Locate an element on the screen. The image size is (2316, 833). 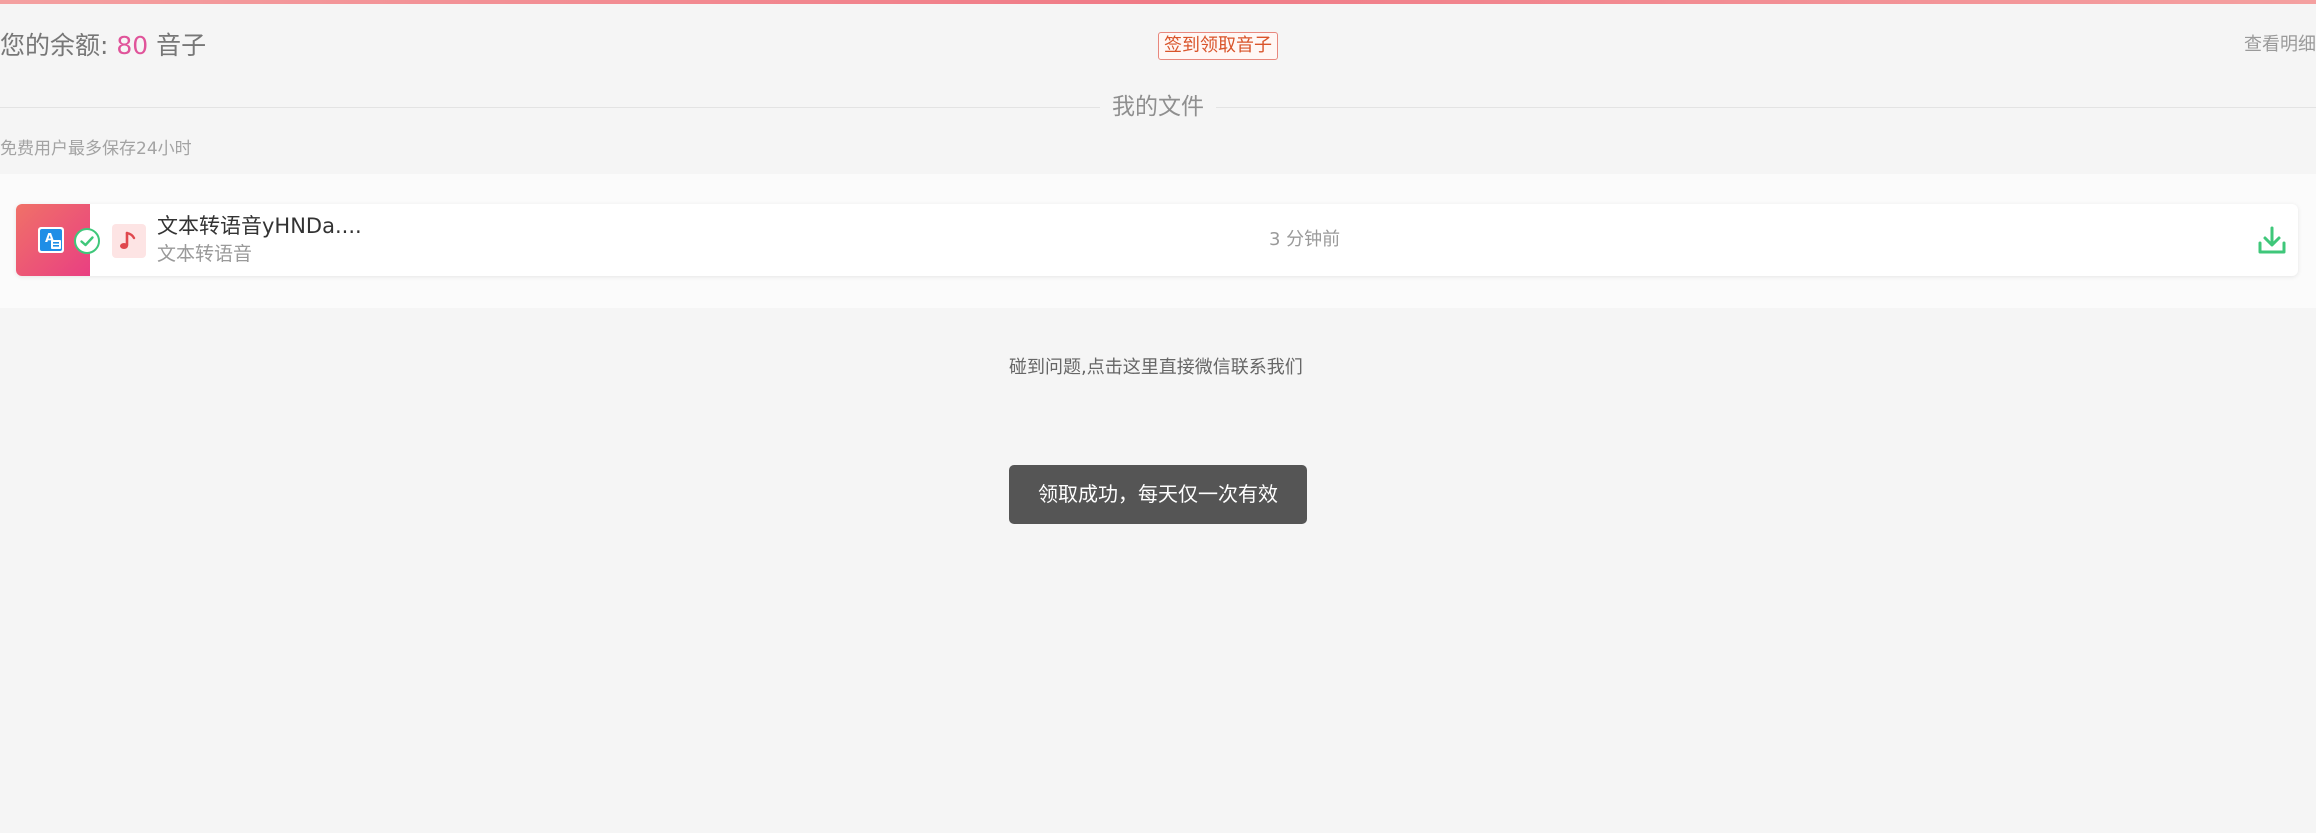
balance-label: 您的余额: is located at coordinates (54, 45).